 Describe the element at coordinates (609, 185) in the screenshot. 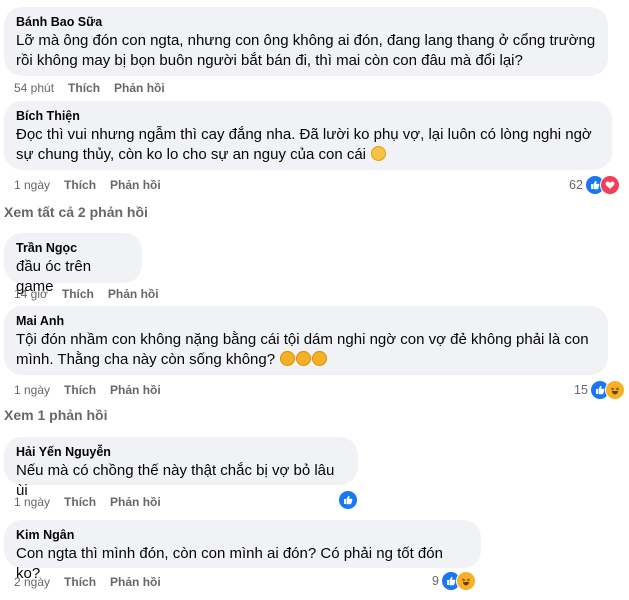

I see `love-icon` at that location.